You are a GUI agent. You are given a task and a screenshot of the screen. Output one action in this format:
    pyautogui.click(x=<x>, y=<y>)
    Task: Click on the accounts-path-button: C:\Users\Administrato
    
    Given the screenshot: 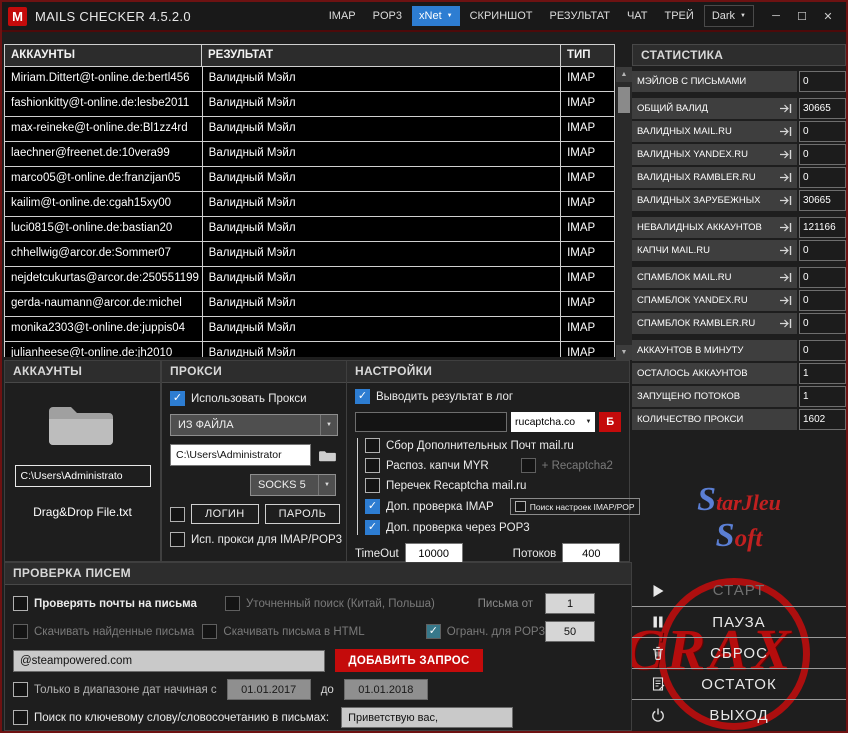 What is the action you would take?
    pyautogui.click(x=82, y=476)
    